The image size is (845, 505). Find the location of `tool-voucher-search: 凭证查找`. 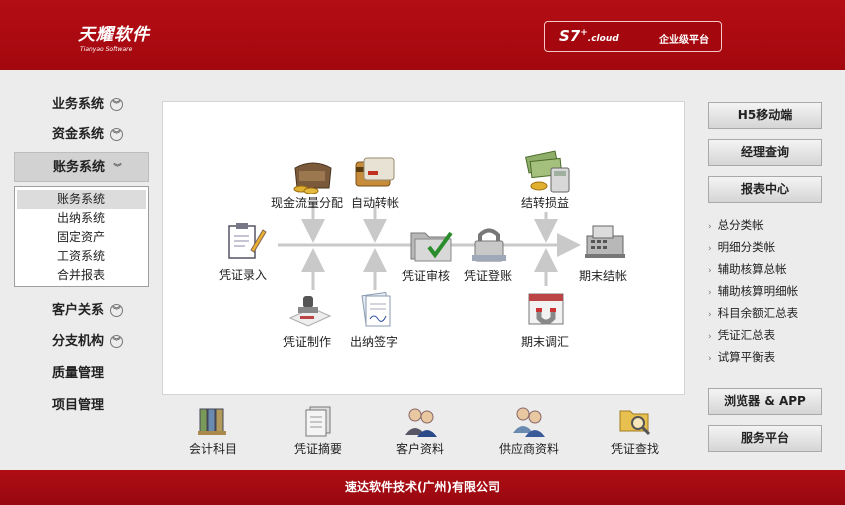

tool-voucher-search: 凭证查找 is located at coordinates (635, 431).